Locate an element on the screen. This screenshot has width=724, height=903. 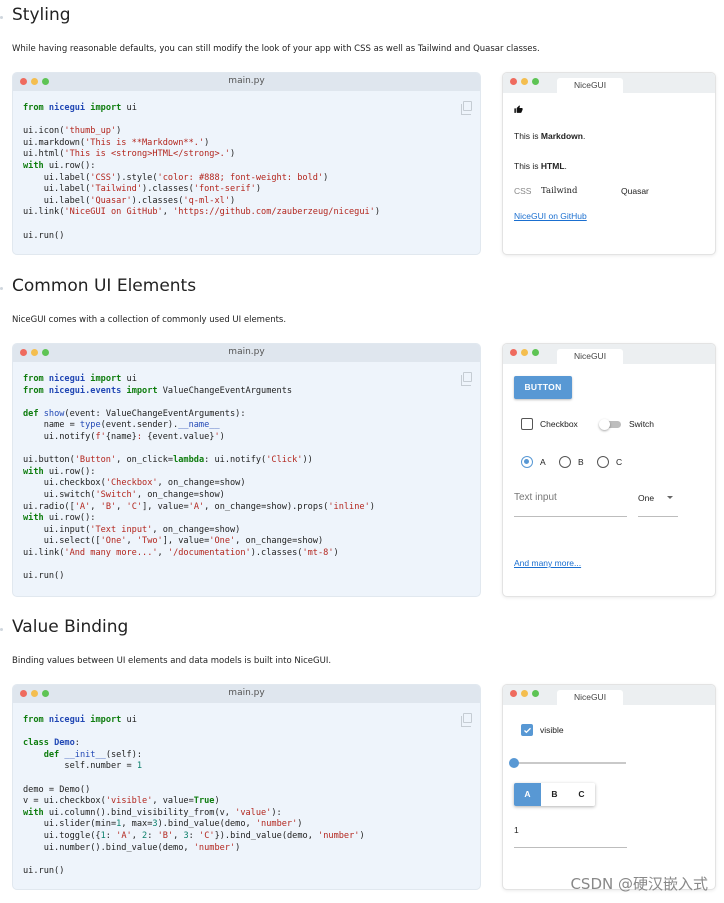
toggle-a: A is located at coordinates (527, 794).